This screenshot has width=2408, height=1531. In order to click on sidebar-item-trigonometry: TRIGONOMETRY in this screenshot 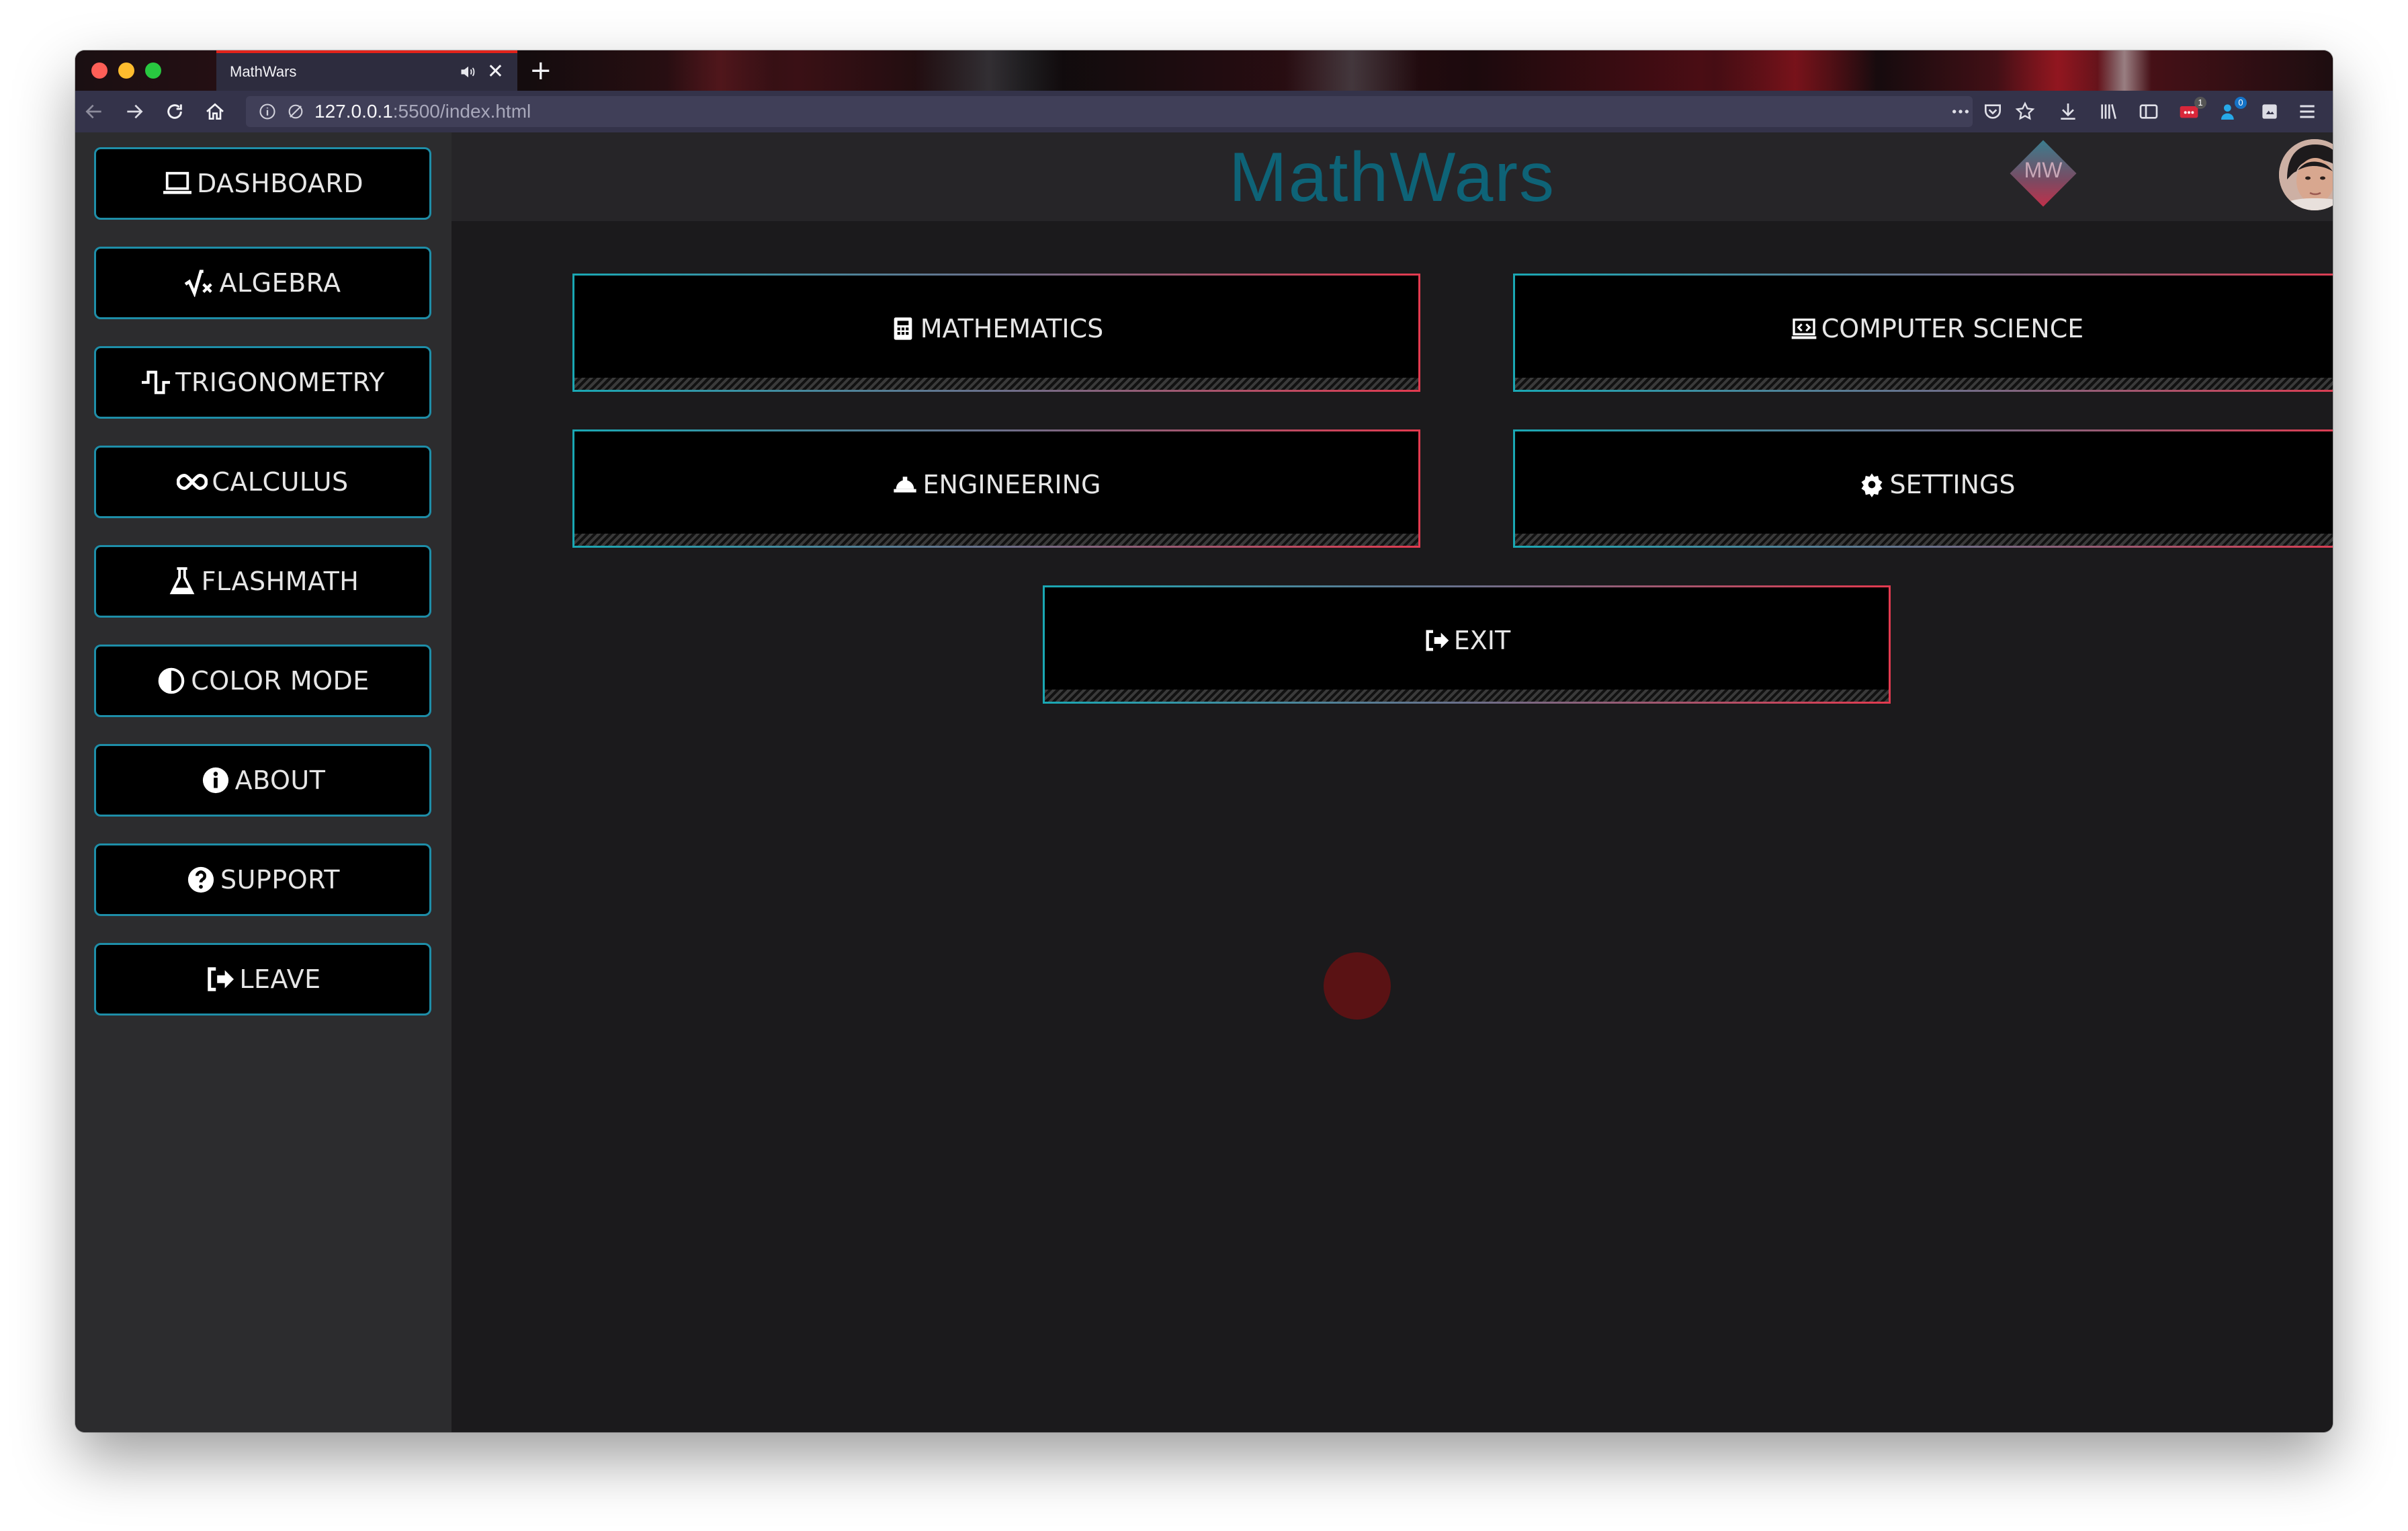, I will do `click(262, 382)`.